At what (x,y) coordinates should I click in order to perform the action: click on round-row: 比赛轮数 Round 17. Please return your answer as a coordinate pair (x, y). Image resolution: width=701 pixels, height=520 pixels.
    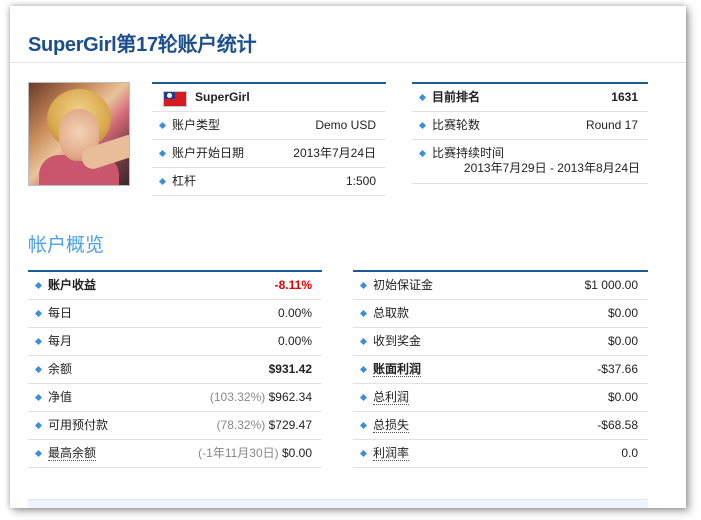
    Looking at the image, I should click on (530, 126).